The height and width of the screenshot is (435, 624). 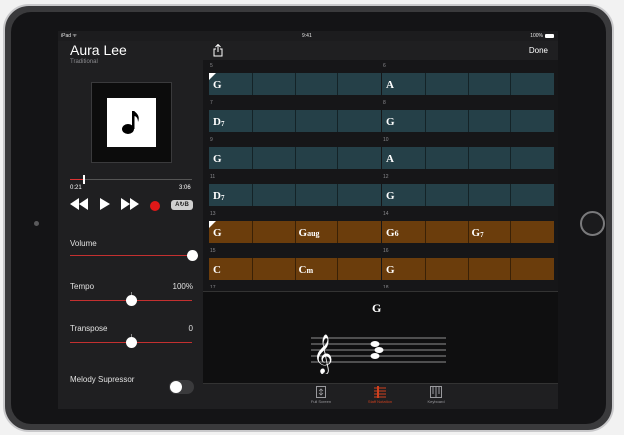 I want to click on chord-bar: 12 G, so click(x=468, y=190).